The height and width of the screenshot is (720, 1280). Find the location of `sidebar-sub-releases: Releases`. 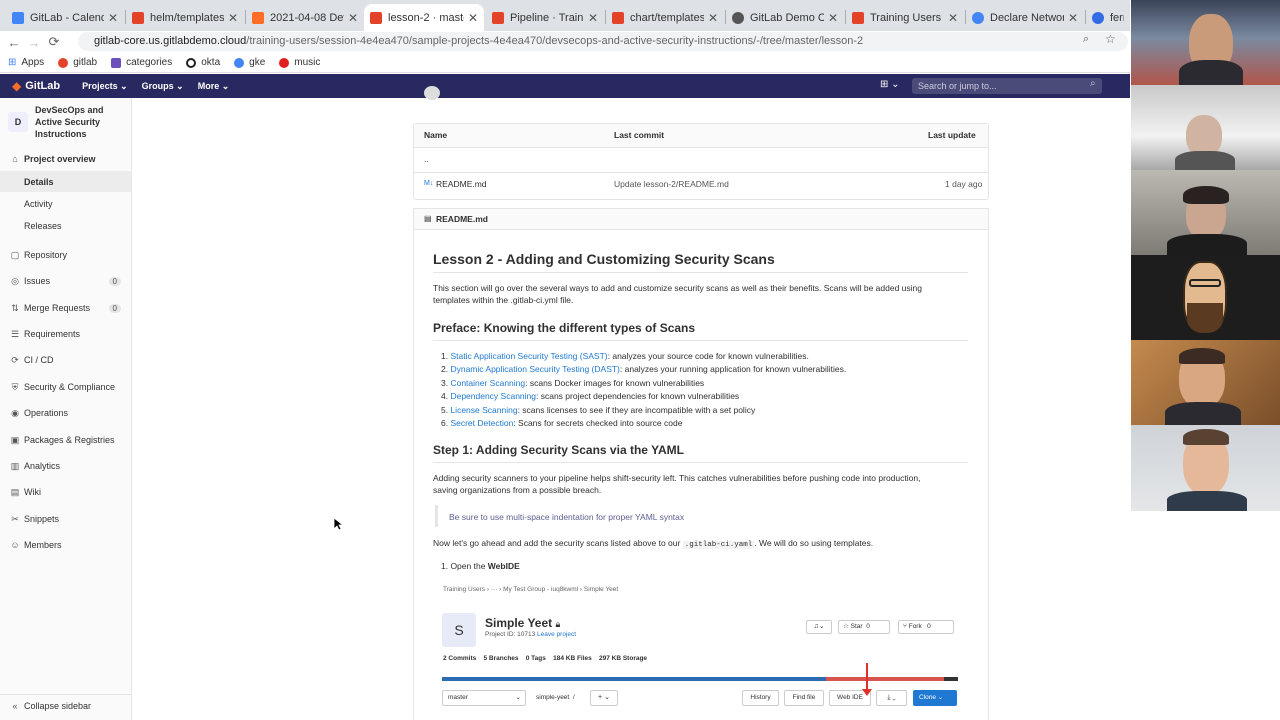

sidebar-sub-releases: Releases is located at coordinates (43, 226).